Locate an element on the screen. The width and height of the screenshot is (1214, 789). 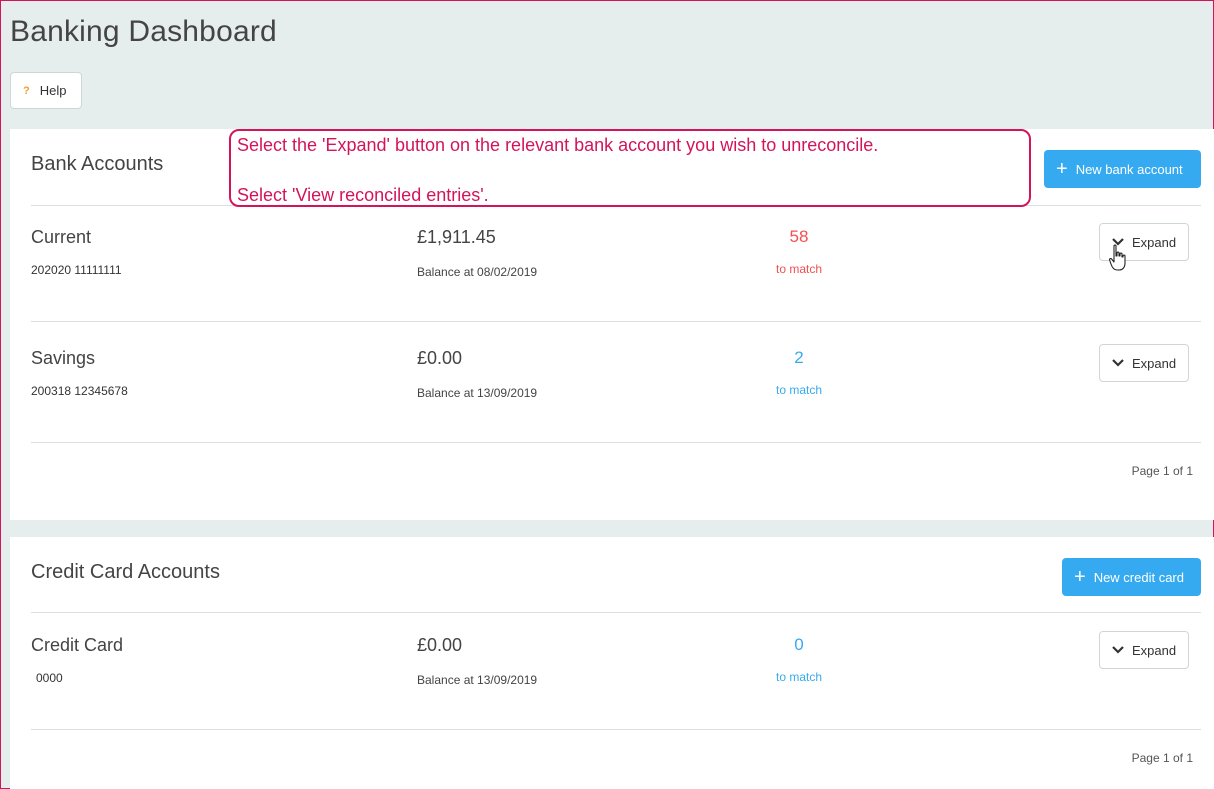
match-count: 2 is located at coordinates (799, 358).